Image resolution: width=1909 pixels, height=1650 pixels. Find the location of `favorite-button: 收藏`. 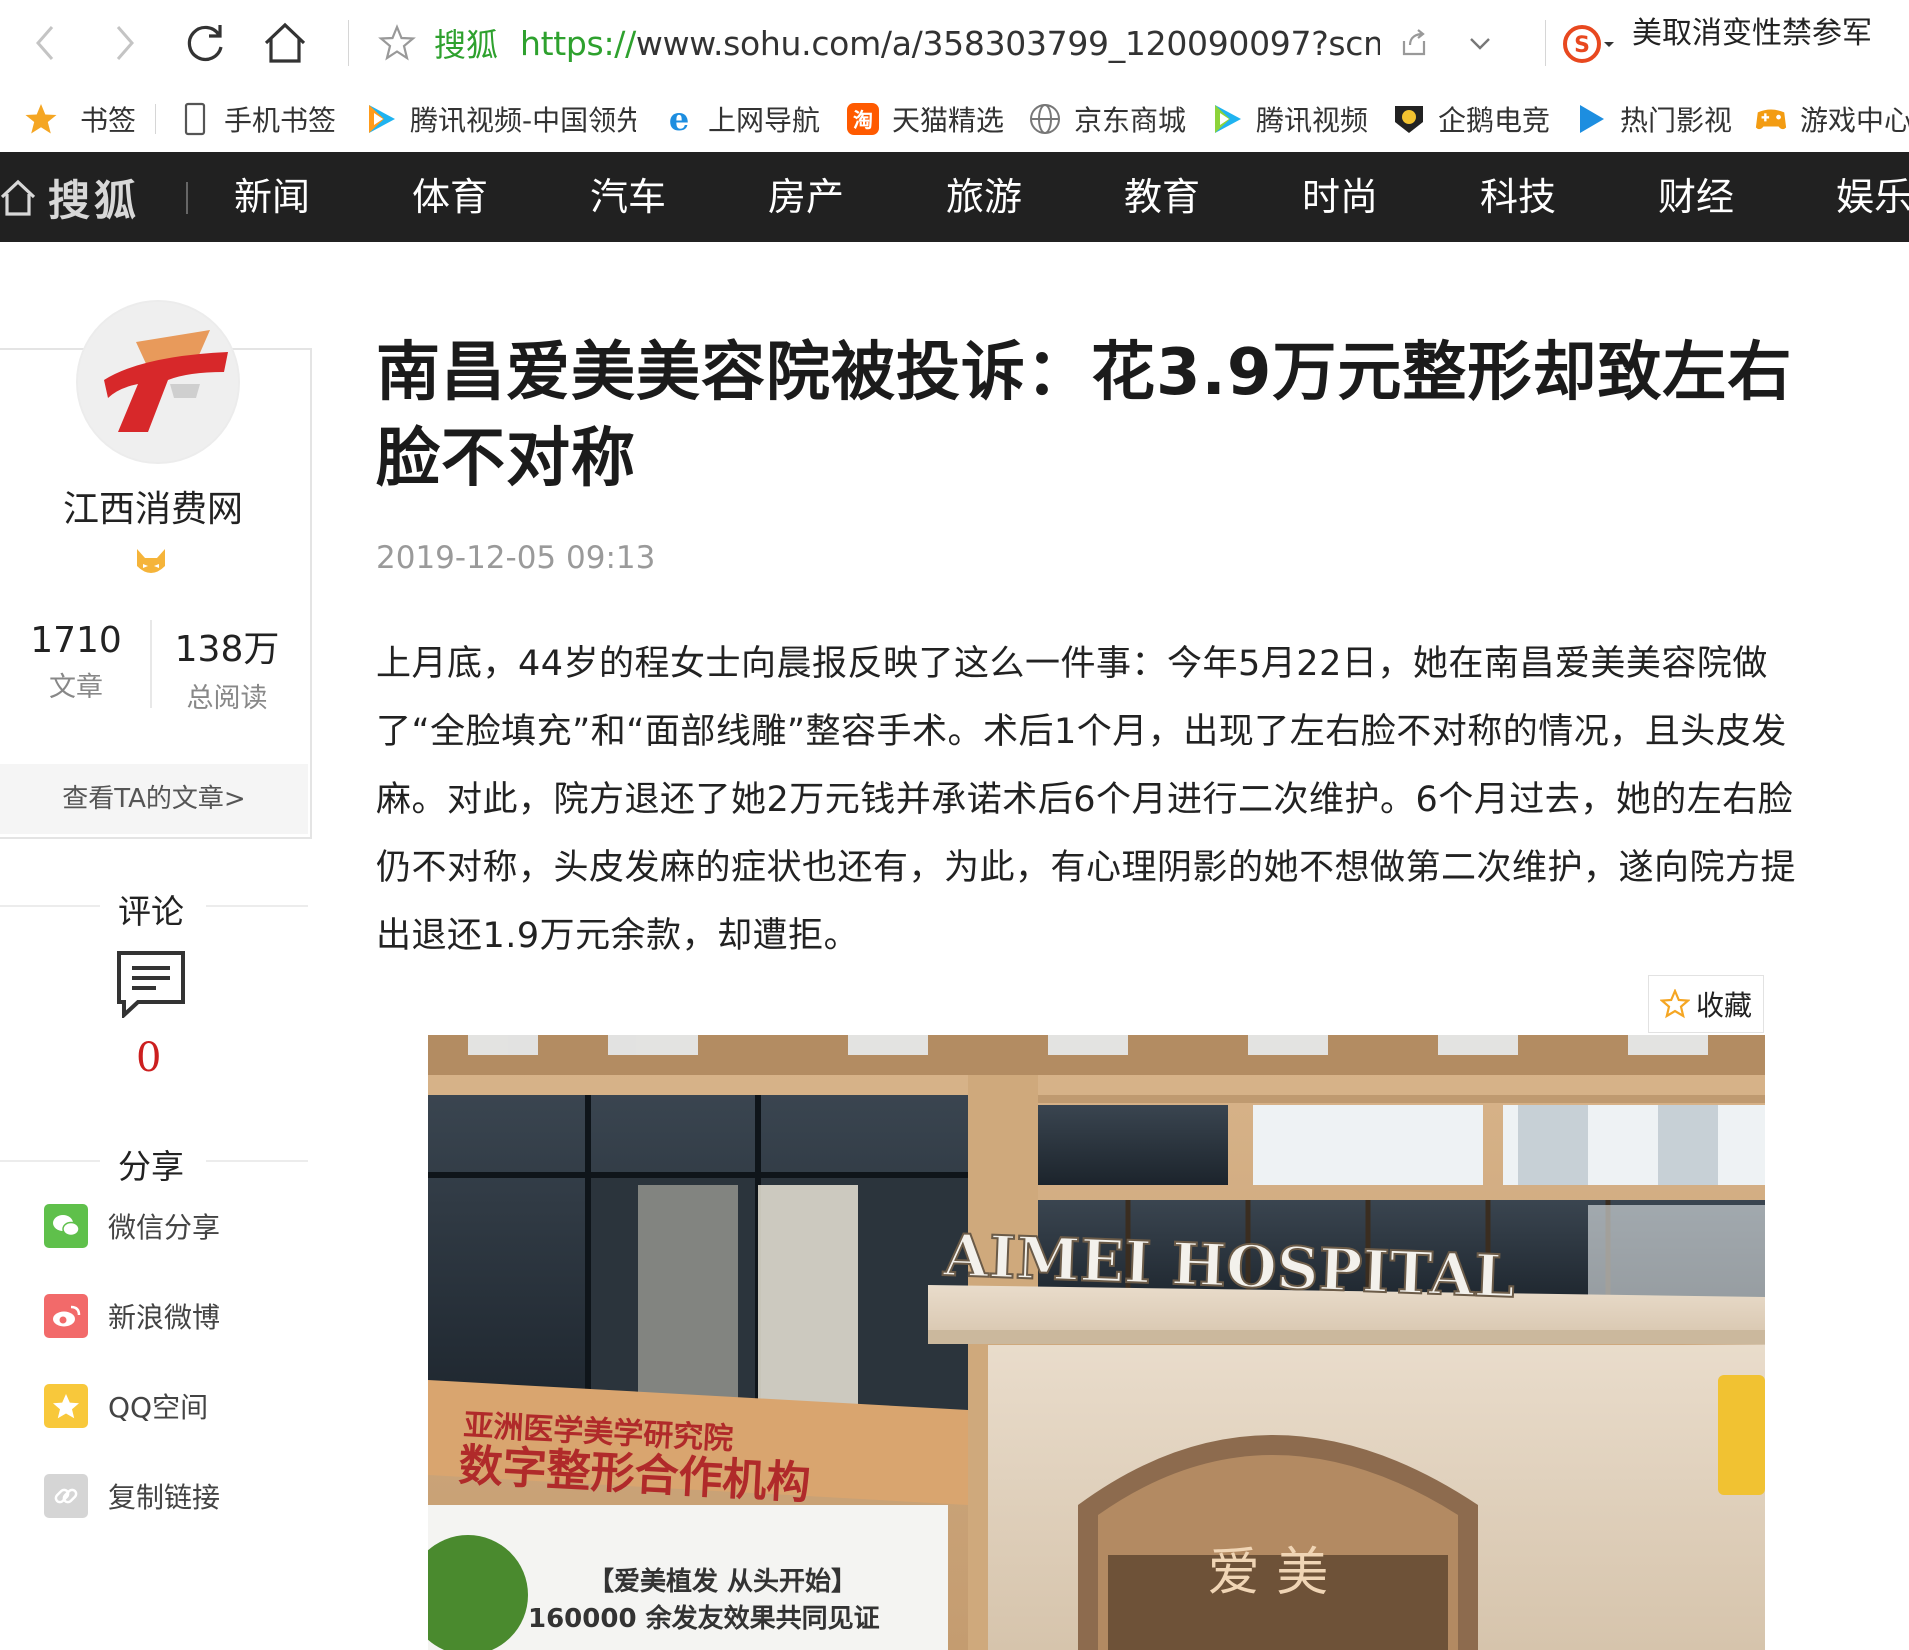

favorite-button: 收藏 is located at coordinates (1706, 1004).